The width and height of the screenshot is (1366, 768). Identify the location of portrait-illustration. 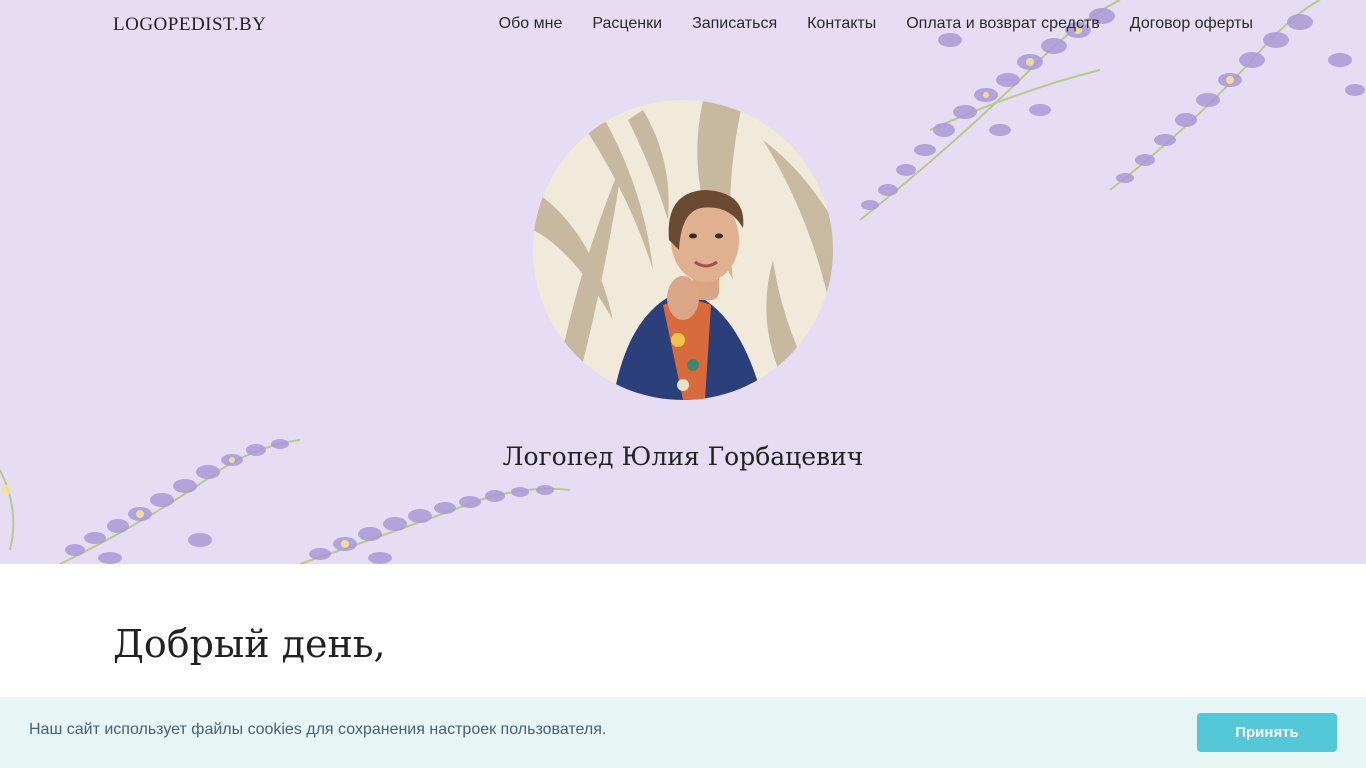
(683, 250).